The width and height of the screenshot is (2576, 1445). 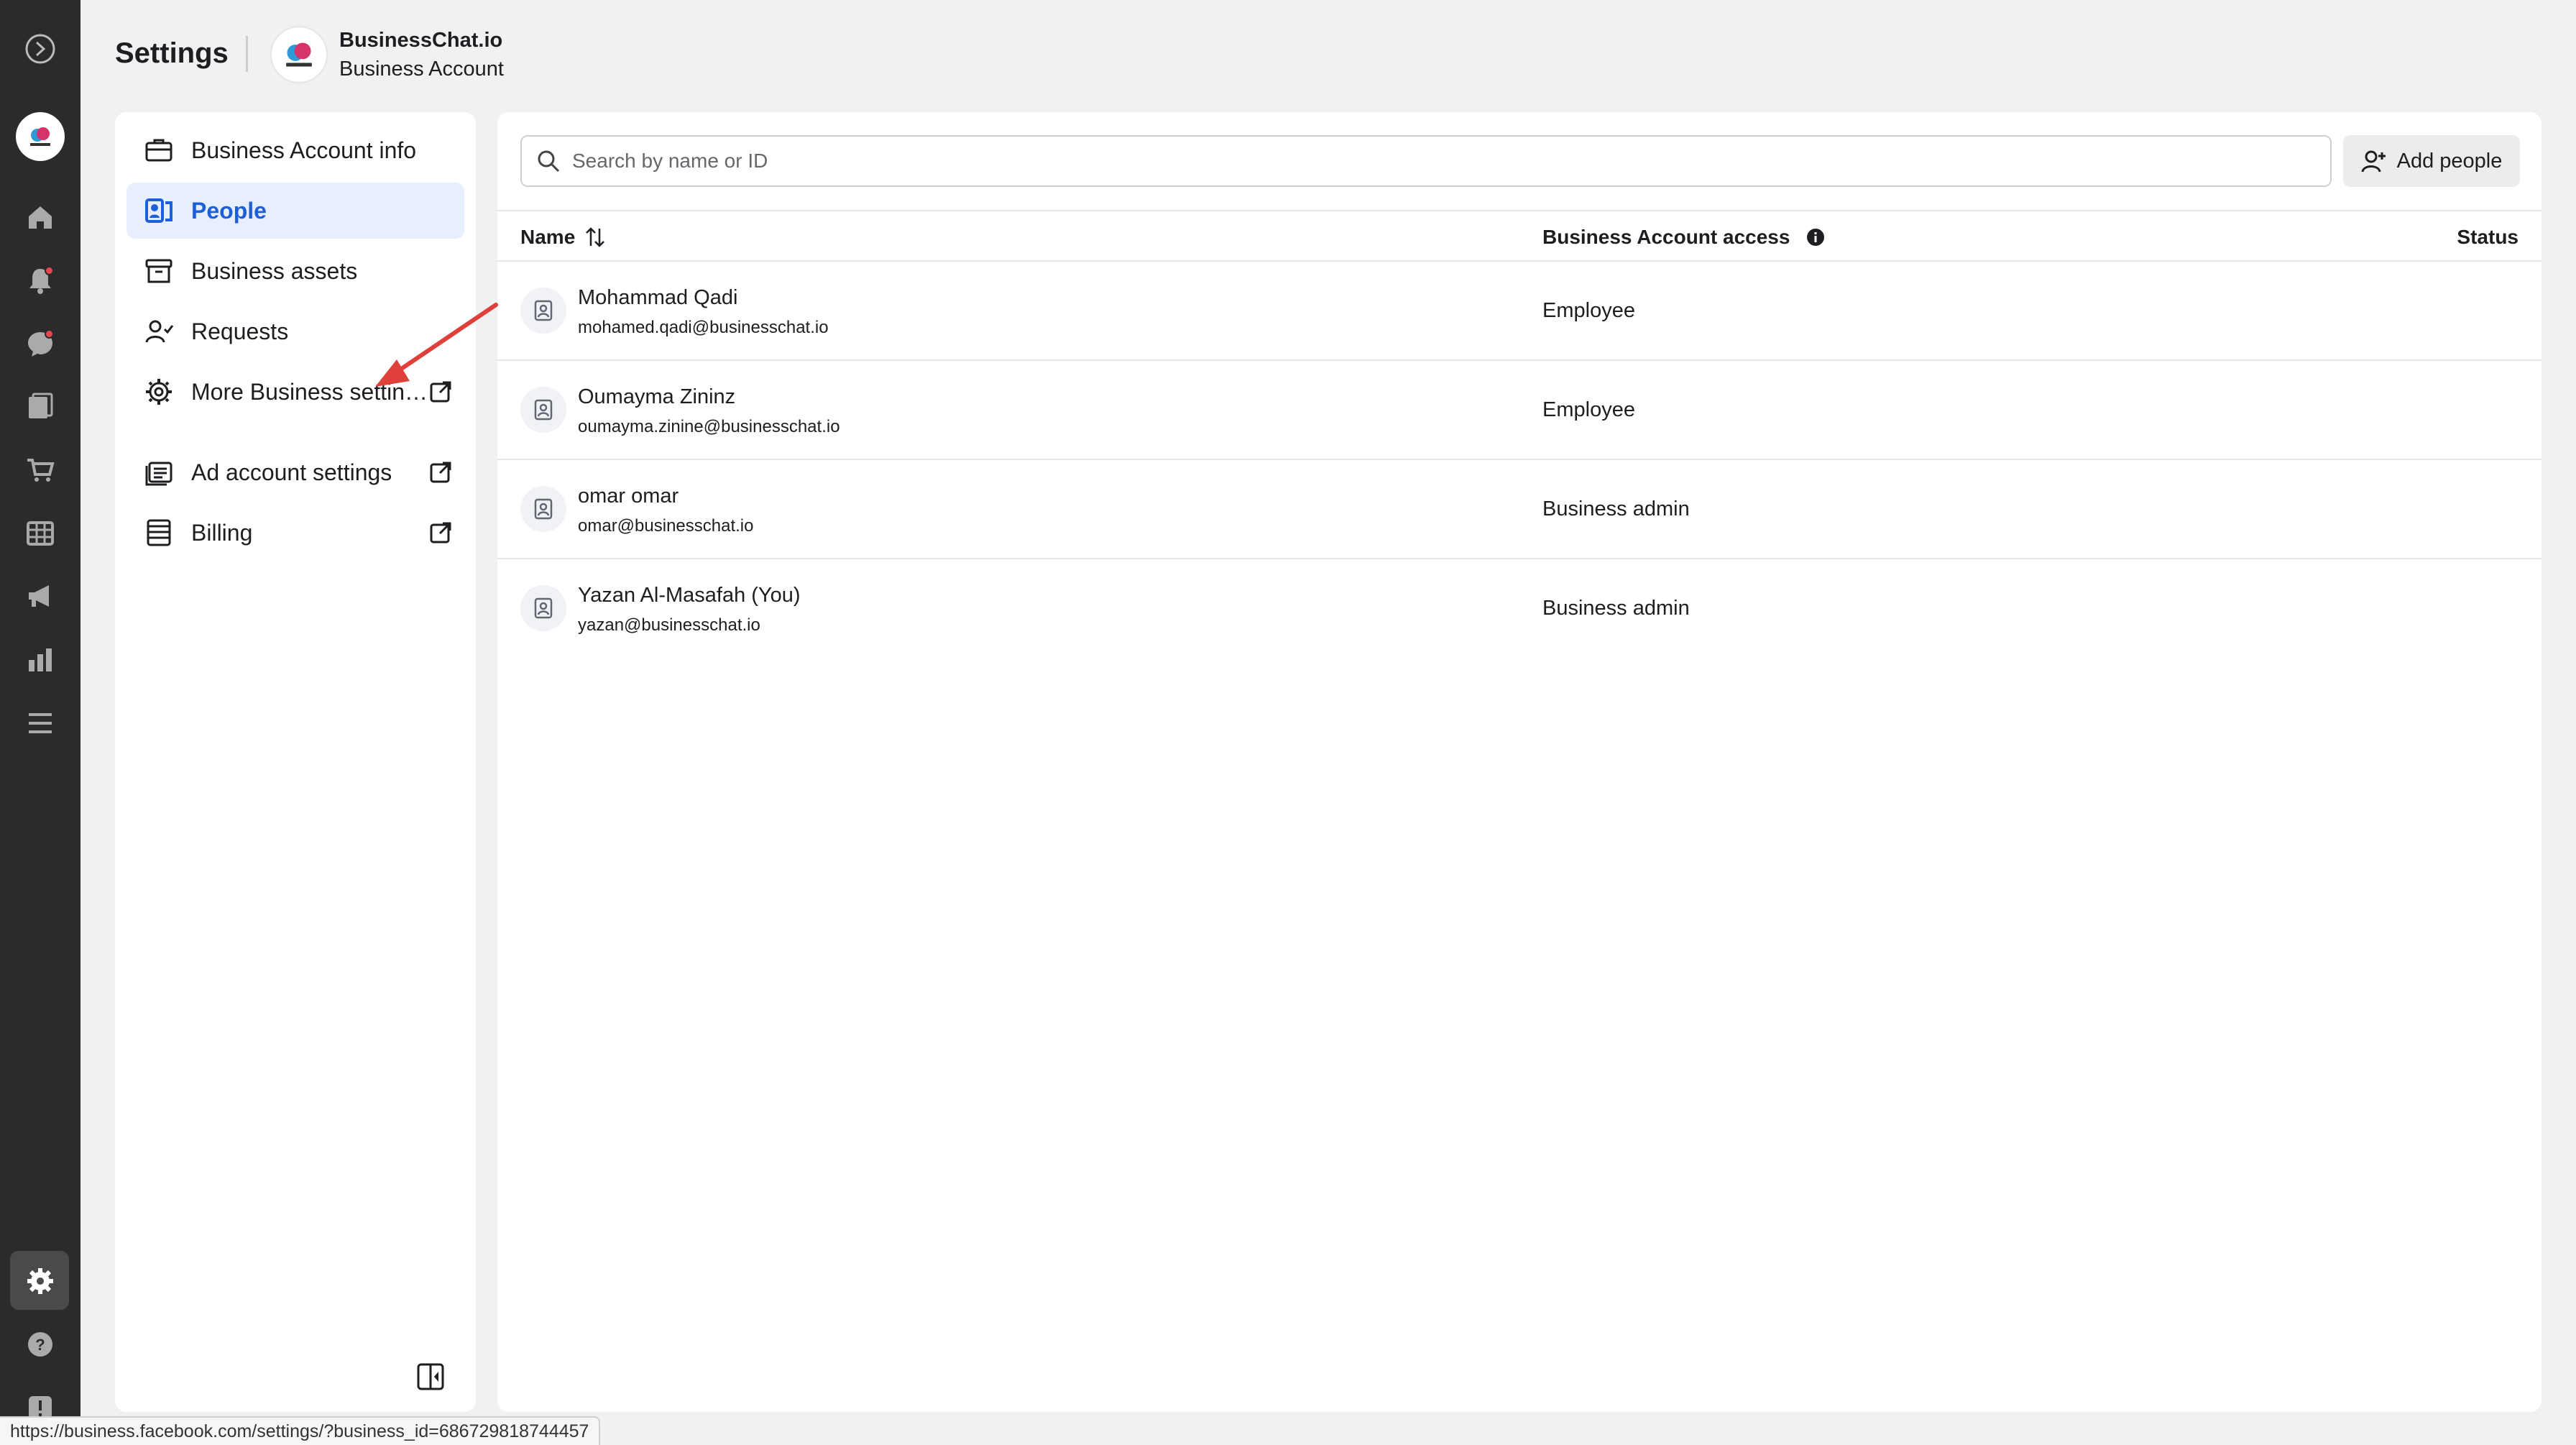 I want to click on help-icon: ?, so click(x=40, y=1344).